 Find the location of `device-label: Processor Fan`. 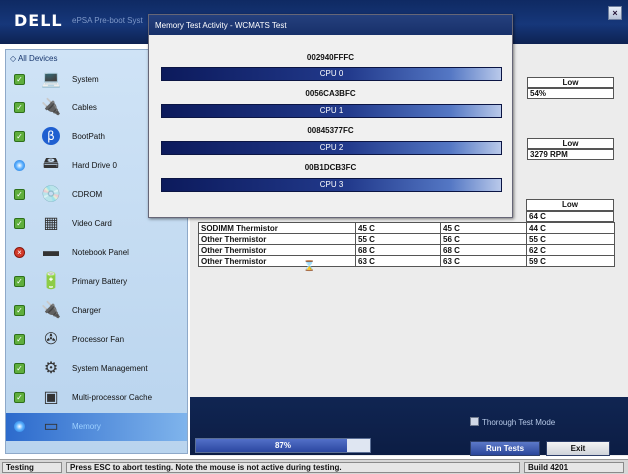

device-label: Processor Fan is located at coordinates (98, 339).